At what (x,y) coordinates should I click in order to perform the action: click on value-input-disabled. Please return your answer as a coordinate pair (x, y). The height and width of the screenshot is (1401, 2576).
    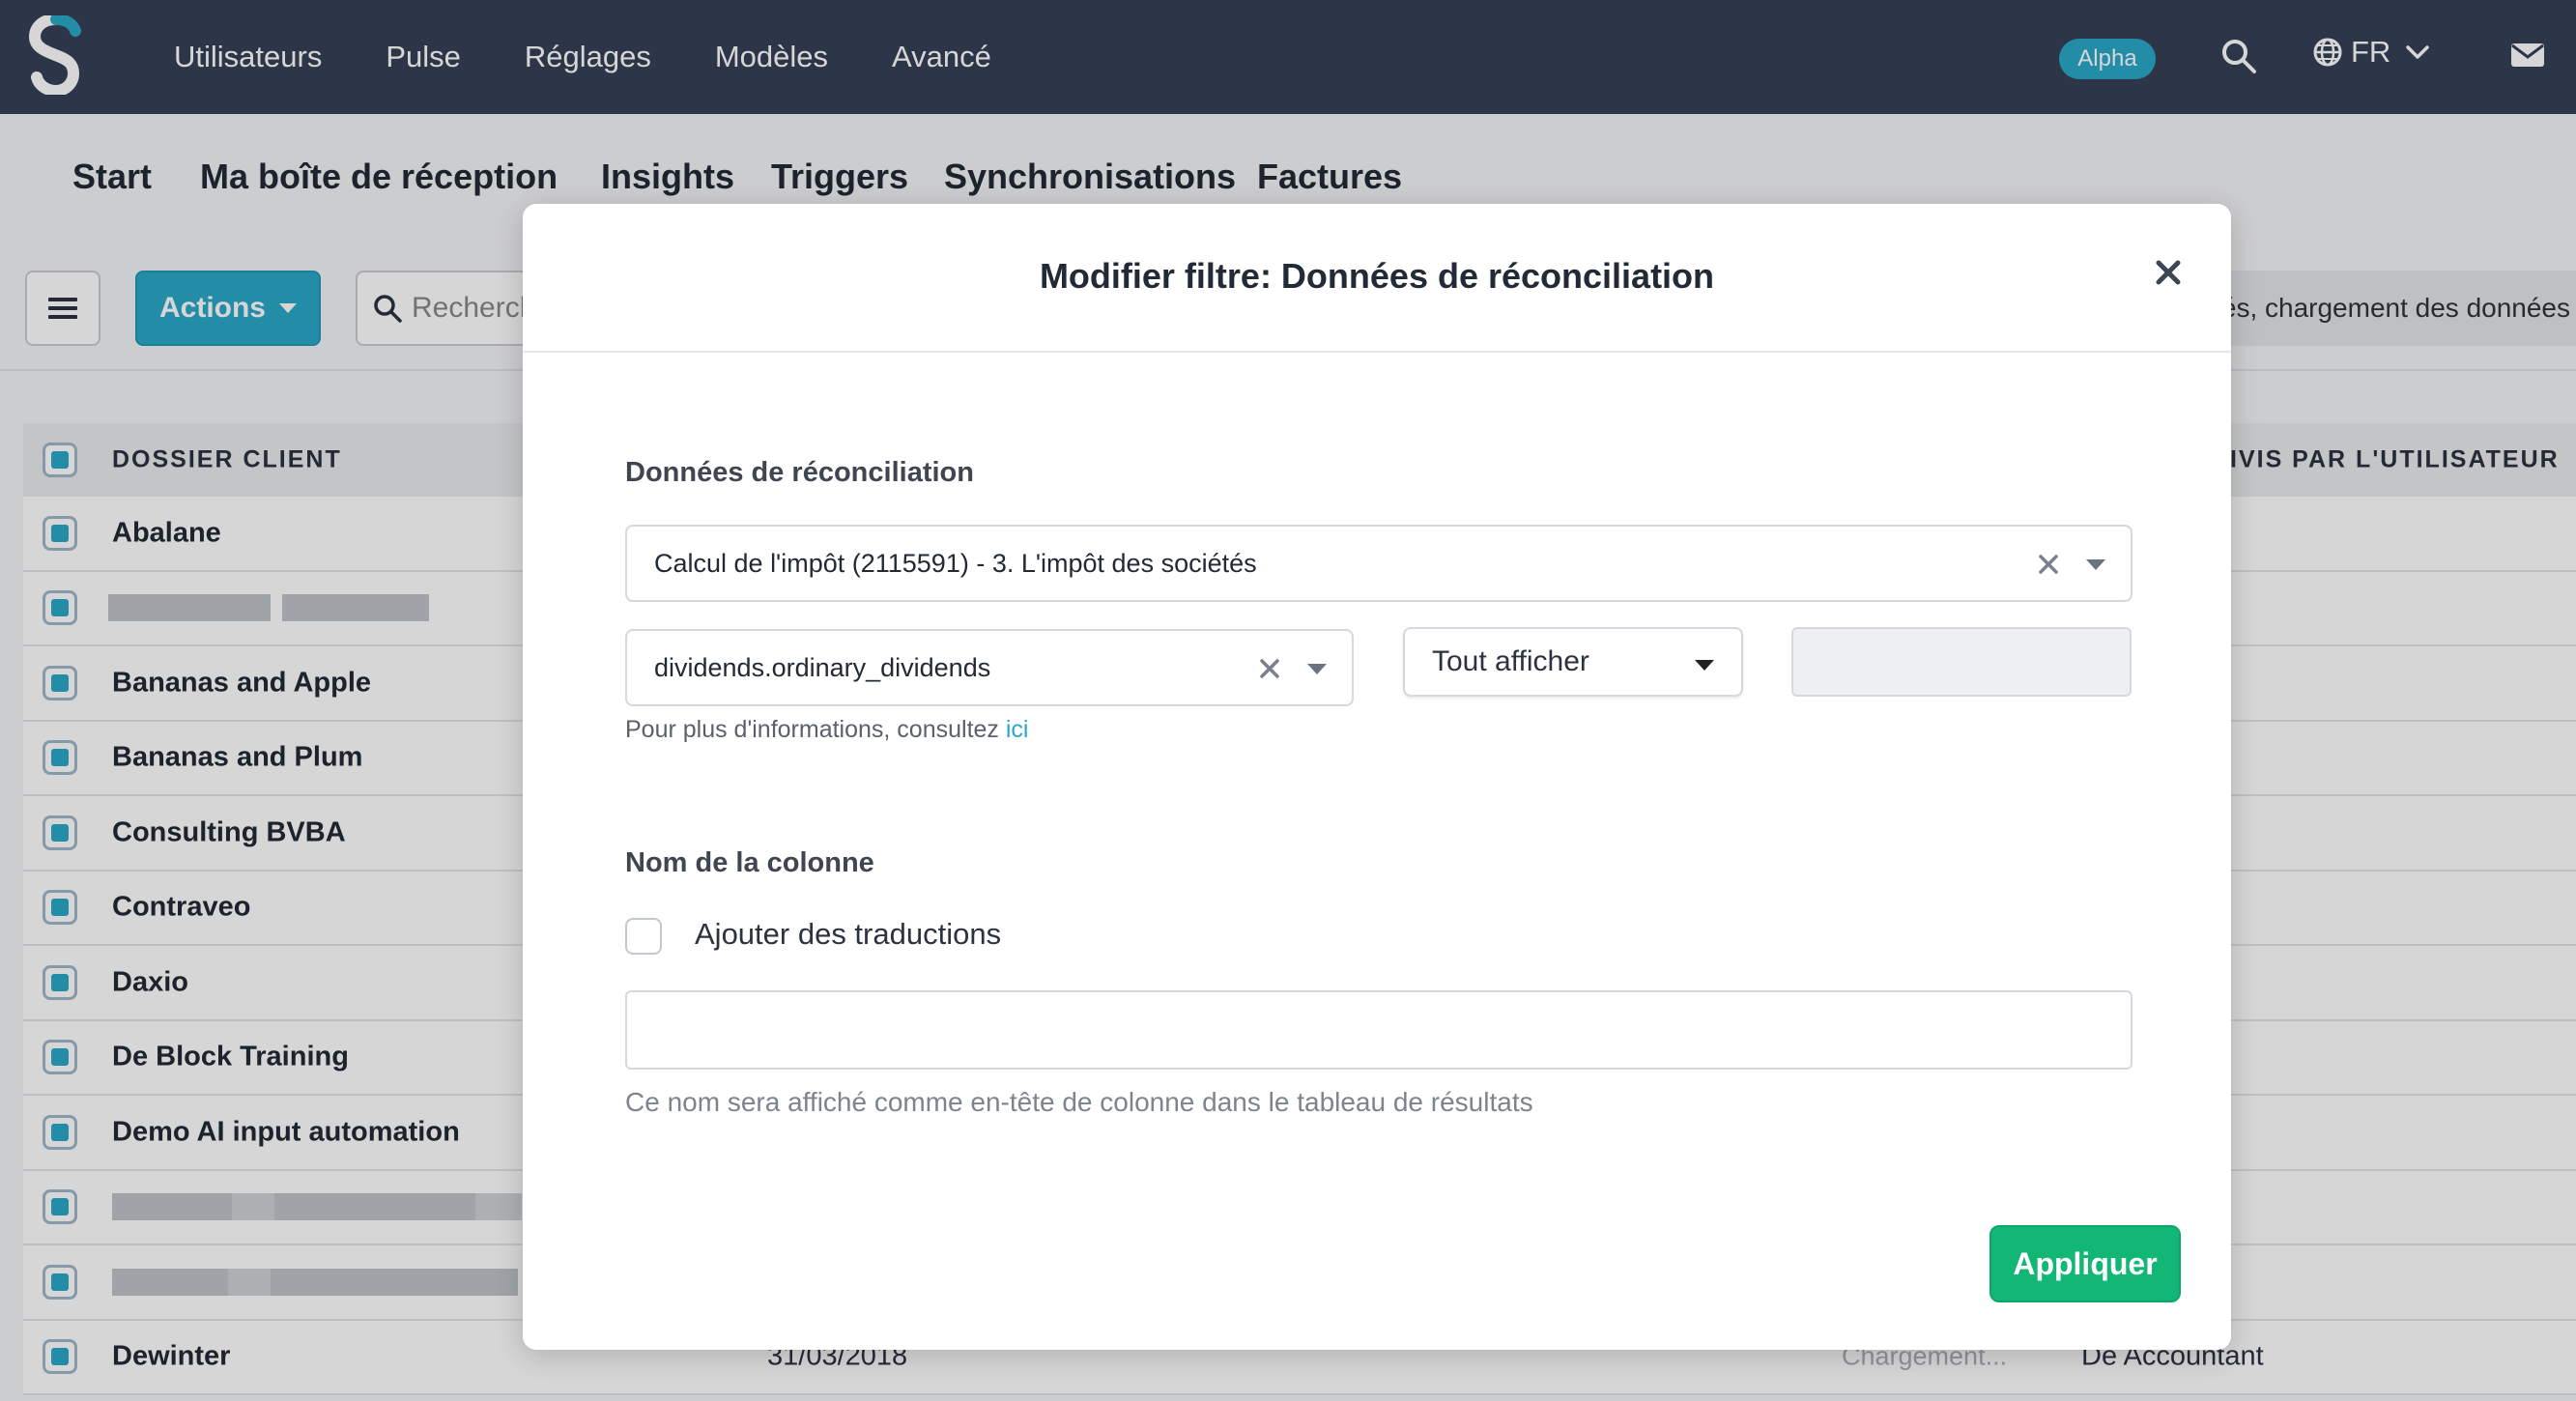
    Looking at the image, I should click on (1962, 662).